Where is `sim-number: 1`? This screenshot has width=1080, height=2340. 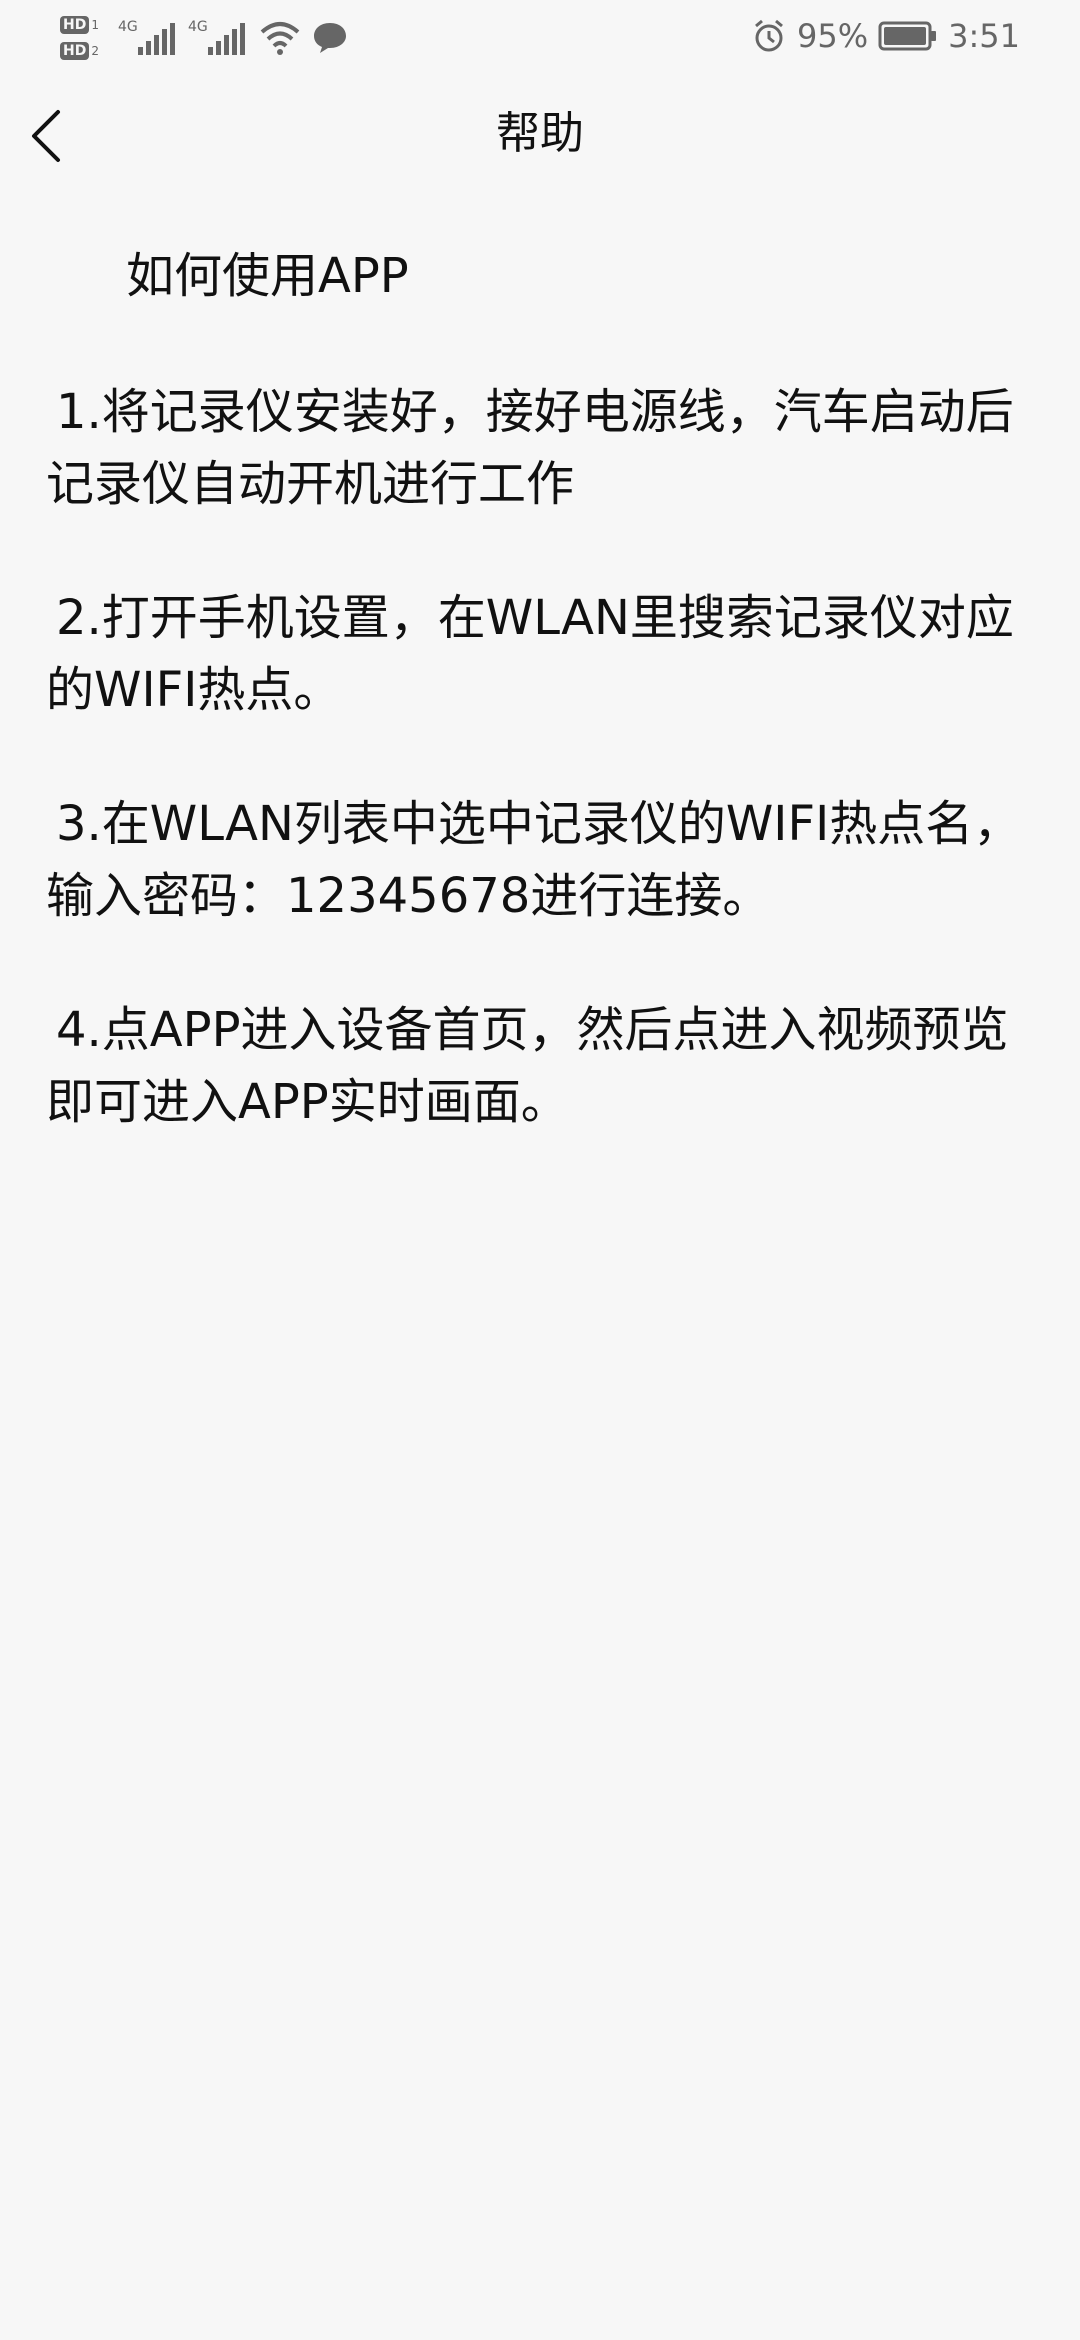 sim-number: 1 is located at coordinates (95, 25).